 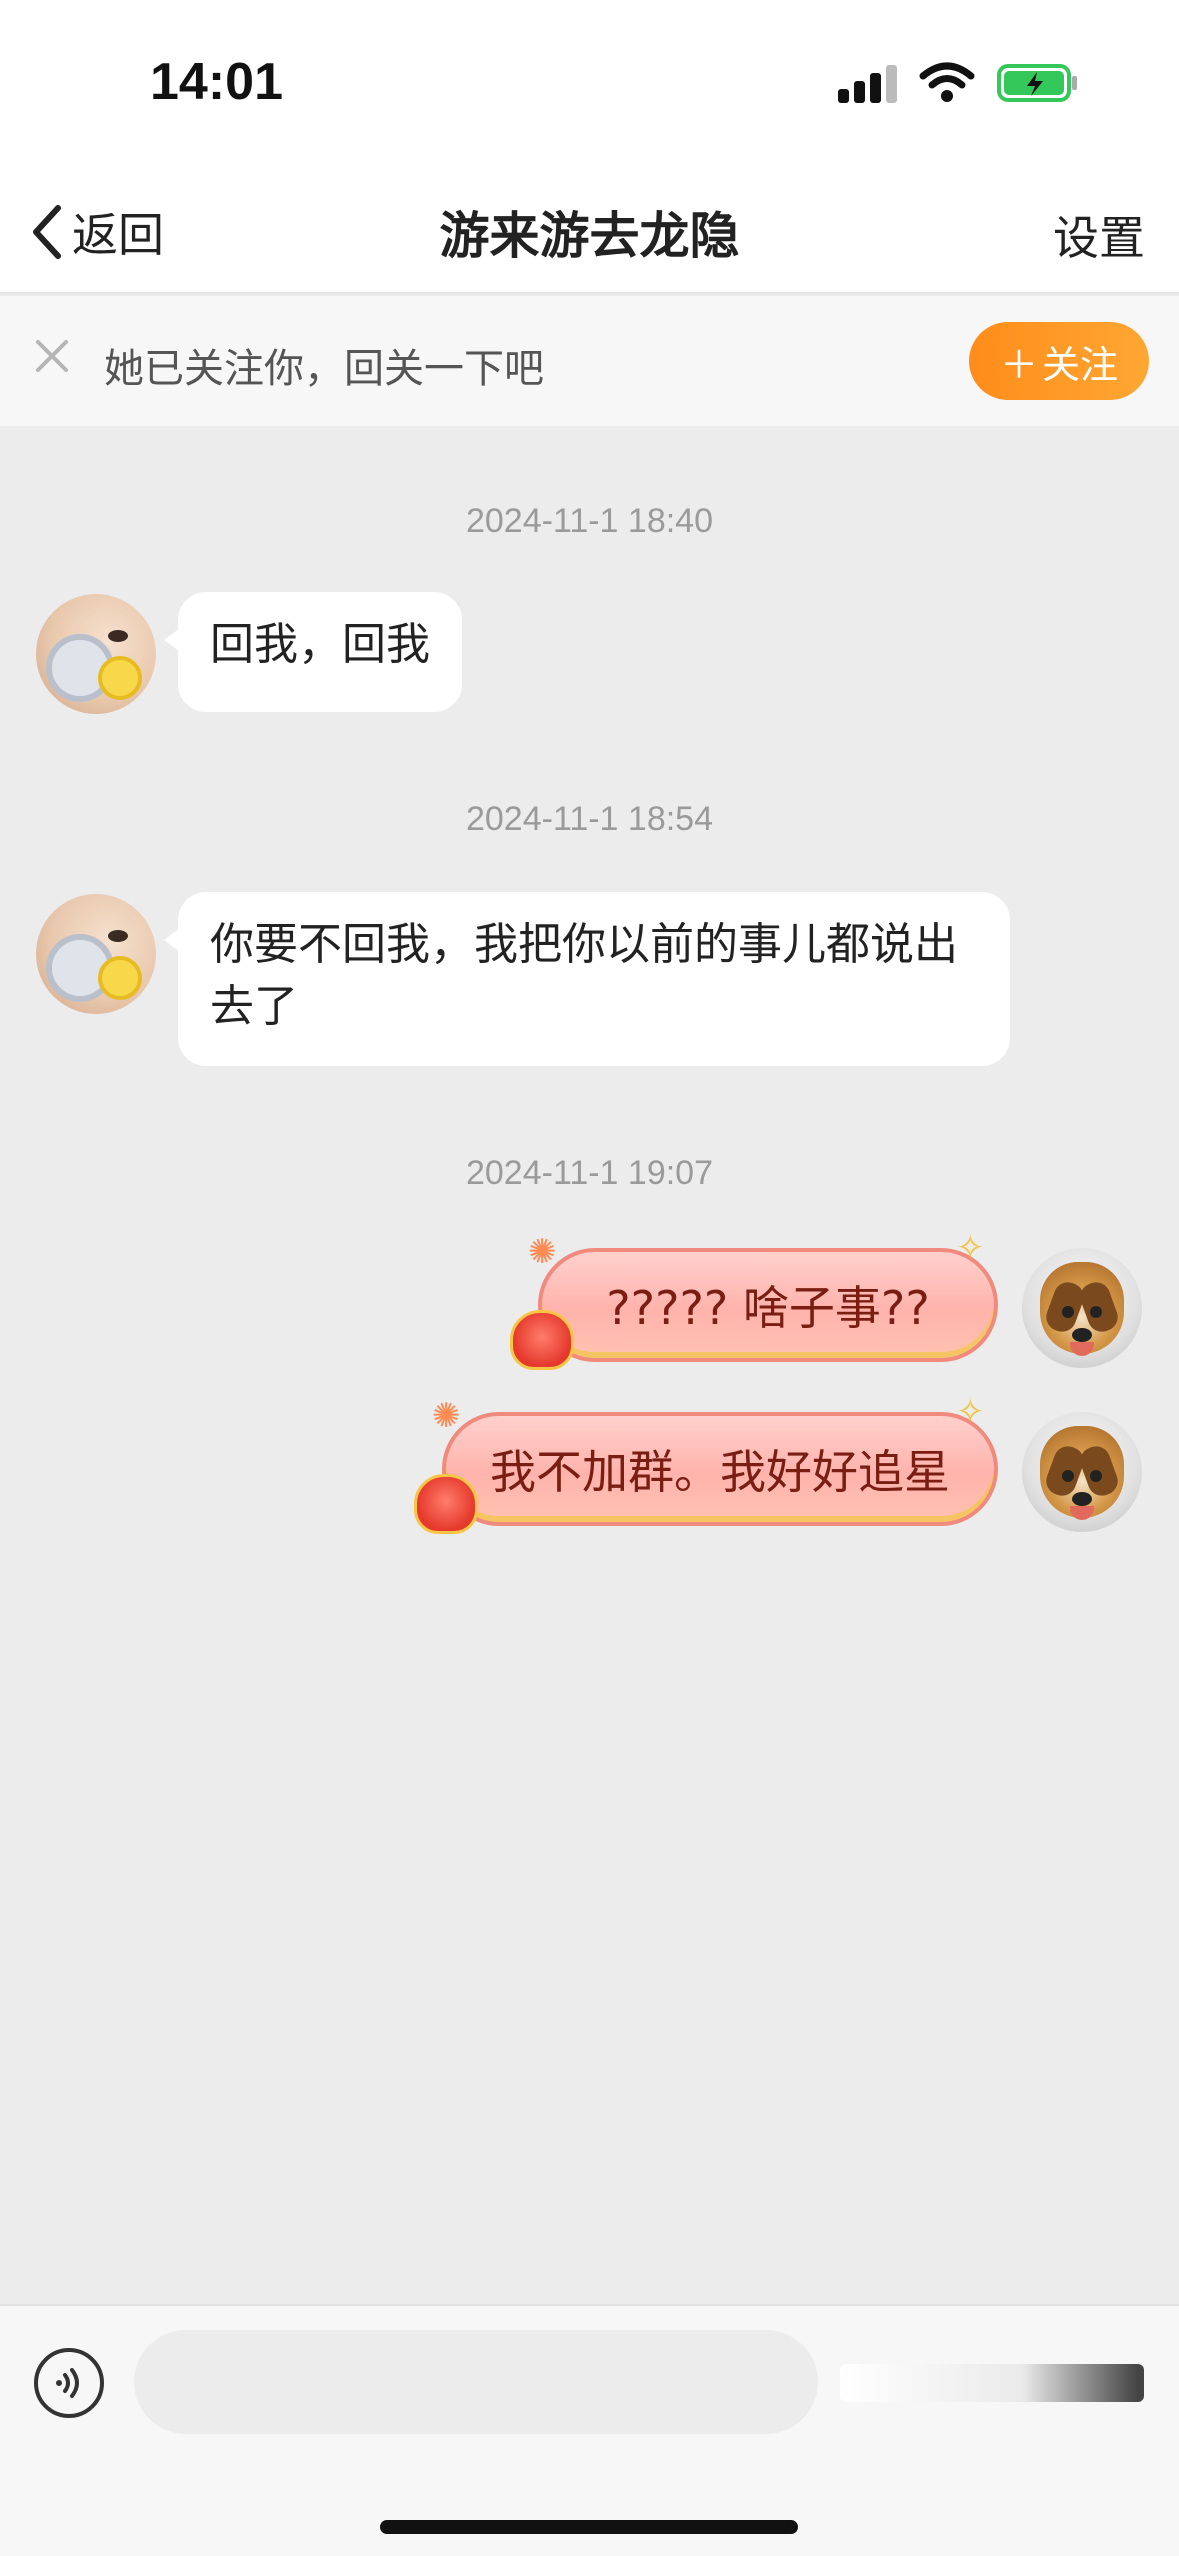 What do you see at coordinates (52, 356) in the screenshot?
I see `close-icon` at bounding box center [52, 356].